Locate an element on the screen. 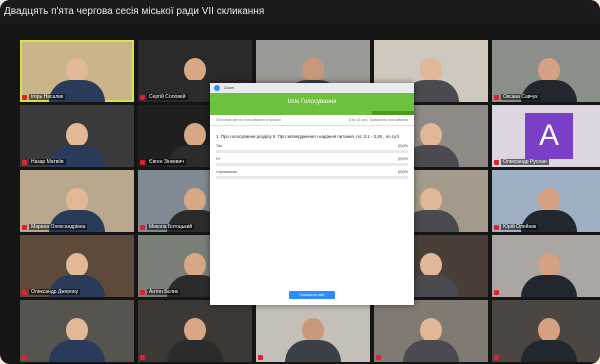 The width and height of the screenshot is (600, 364). participant-tile: Ігорь Насалик is located at coordinates (77, 71).